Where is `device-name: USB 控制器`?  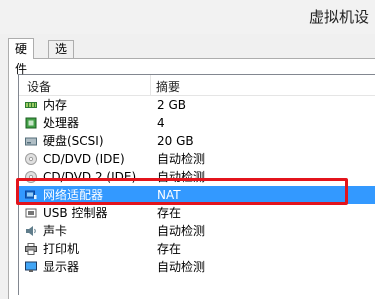
device-name: USB 控制器 is located at coordinates (75, 213).